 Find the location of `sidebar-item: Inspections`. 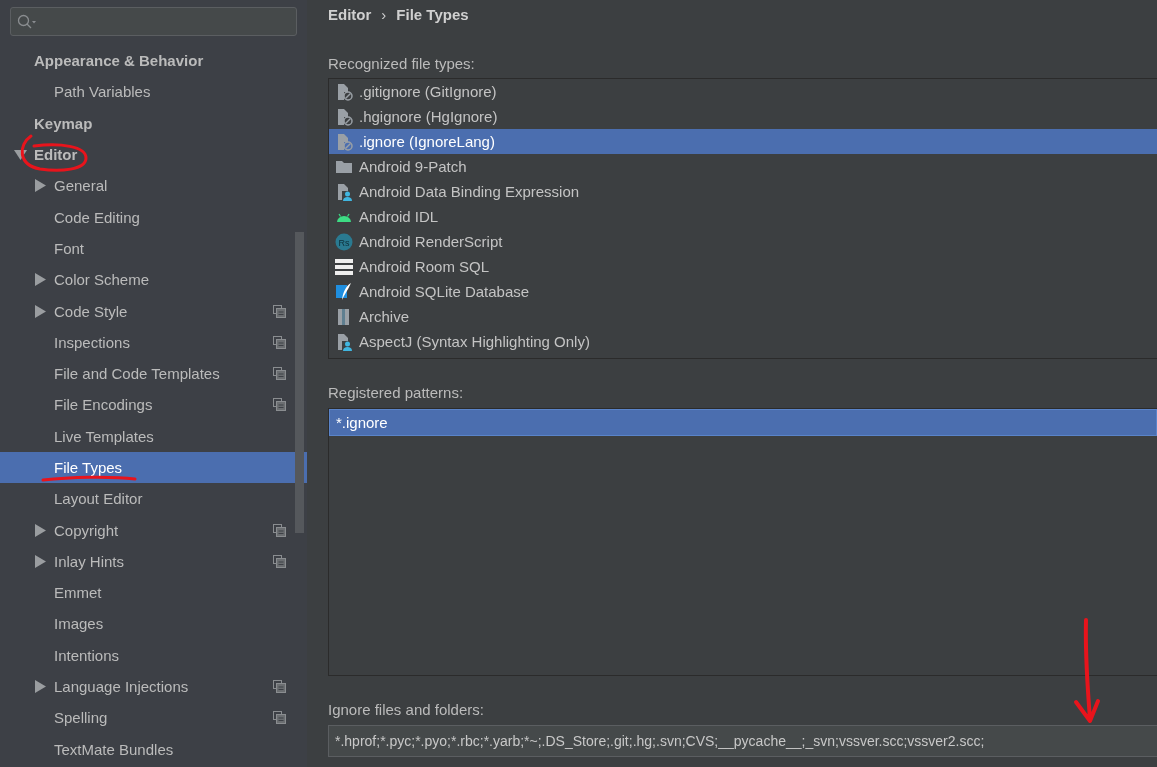

sidebar-item: Inspections is located at coordinates (153, 342).